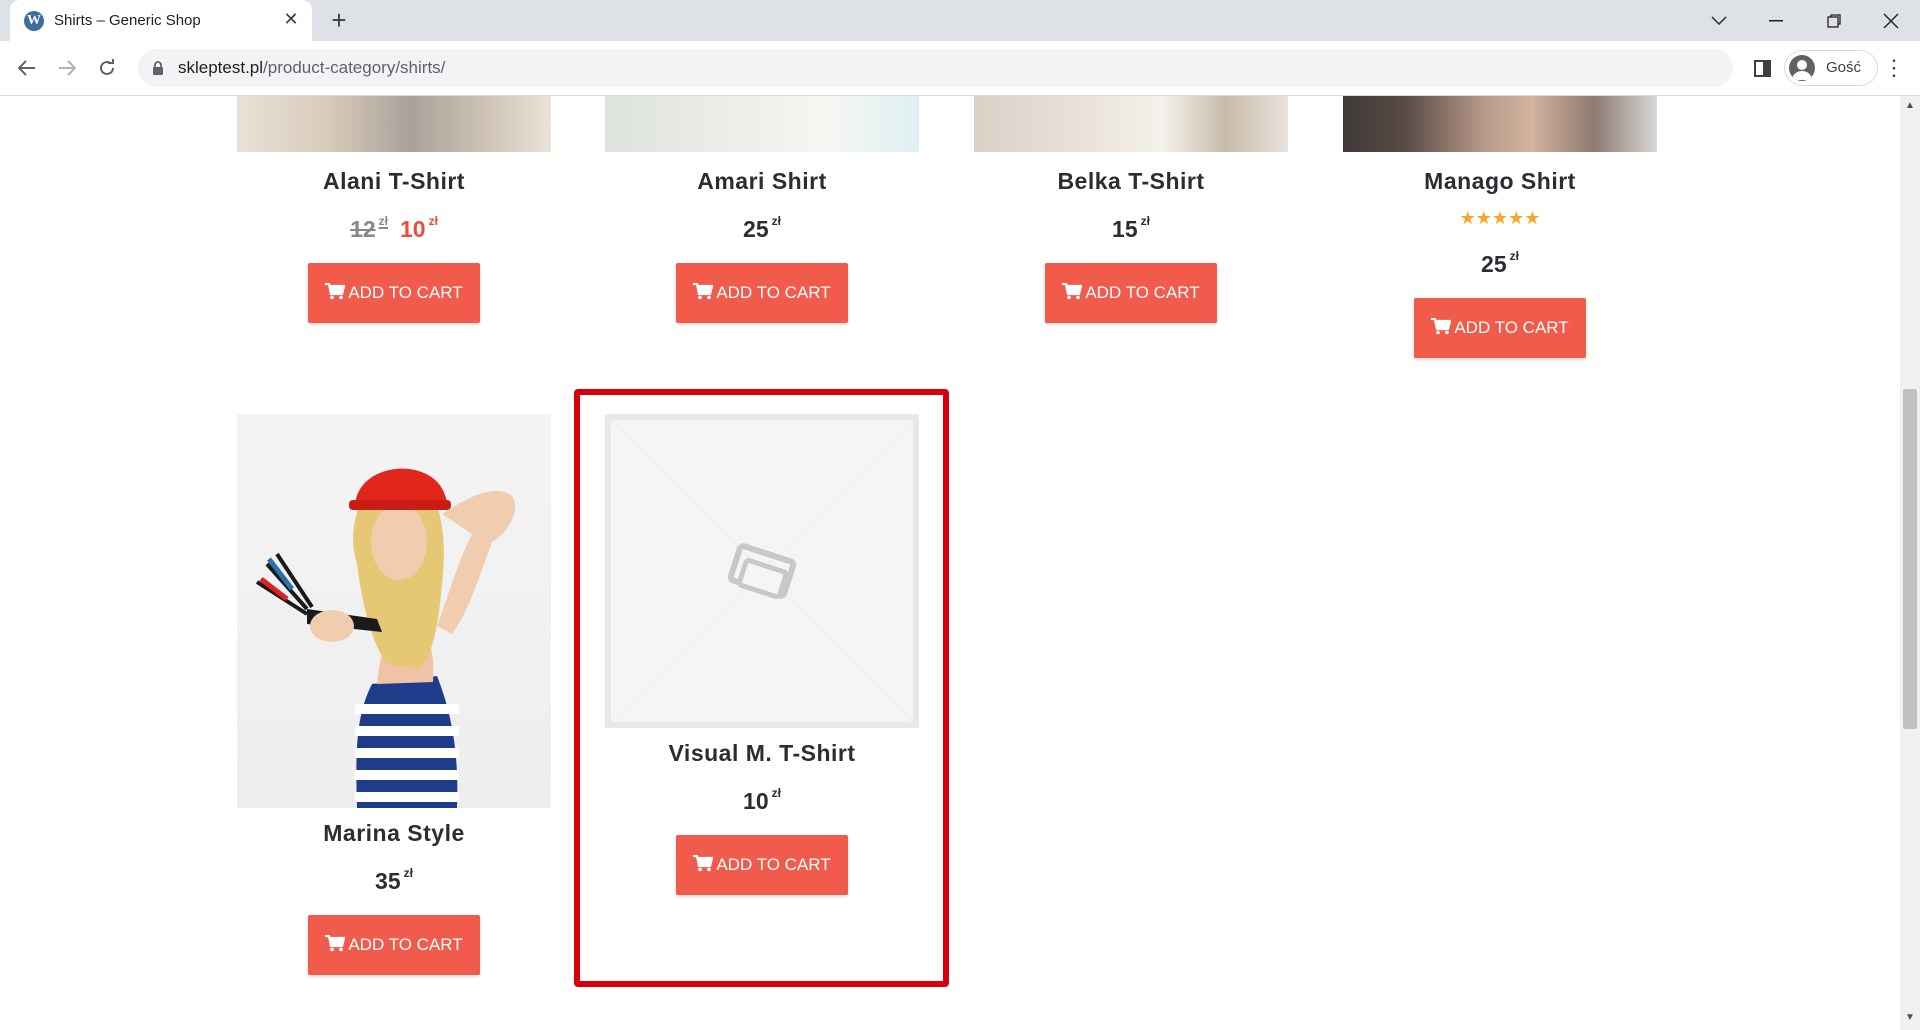 This screenshot has height=1030, width=1920. Describe the element at coordinates (1776, 20) in the screenshot. I see `minimize-button` at that location.